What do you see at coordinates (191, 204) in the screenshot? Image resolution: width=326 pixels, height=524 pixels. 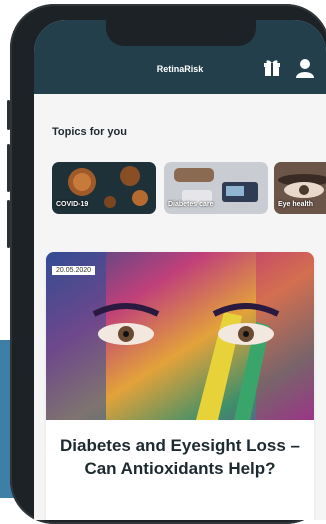 I see `topic-label: Diabetes care` at bounding box center [191, 204].